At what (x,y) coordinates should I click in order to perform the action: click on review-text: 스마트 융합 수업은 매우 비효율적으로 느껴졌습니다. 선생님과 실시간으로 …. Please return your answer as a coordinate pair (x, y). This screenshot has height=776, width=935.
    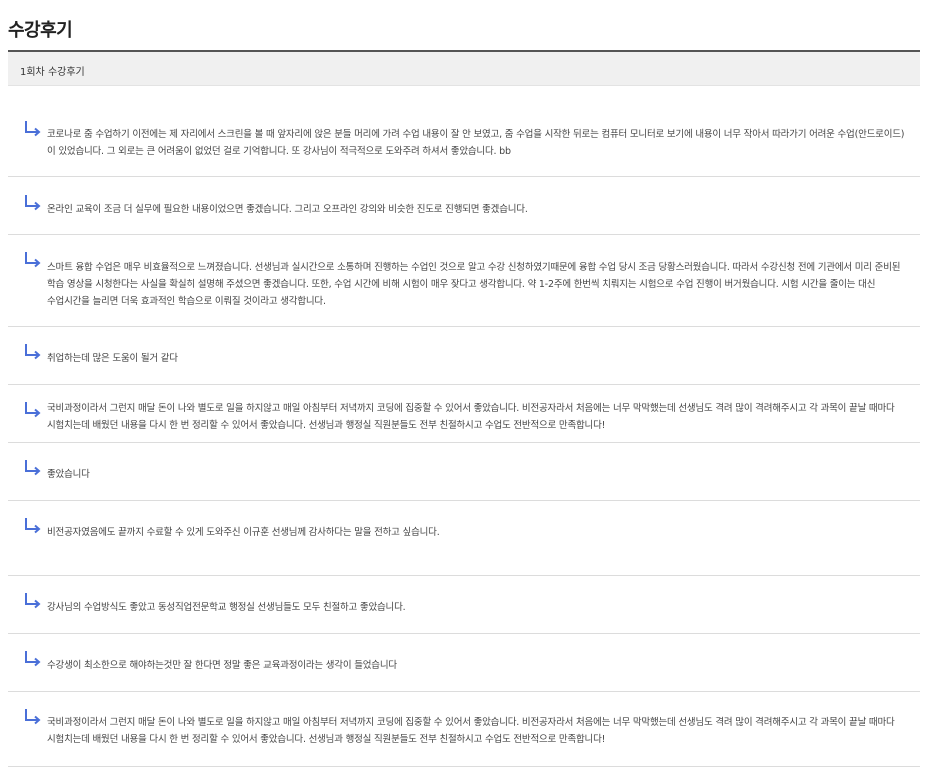
    Looking at the image, I should click on (474, 284).